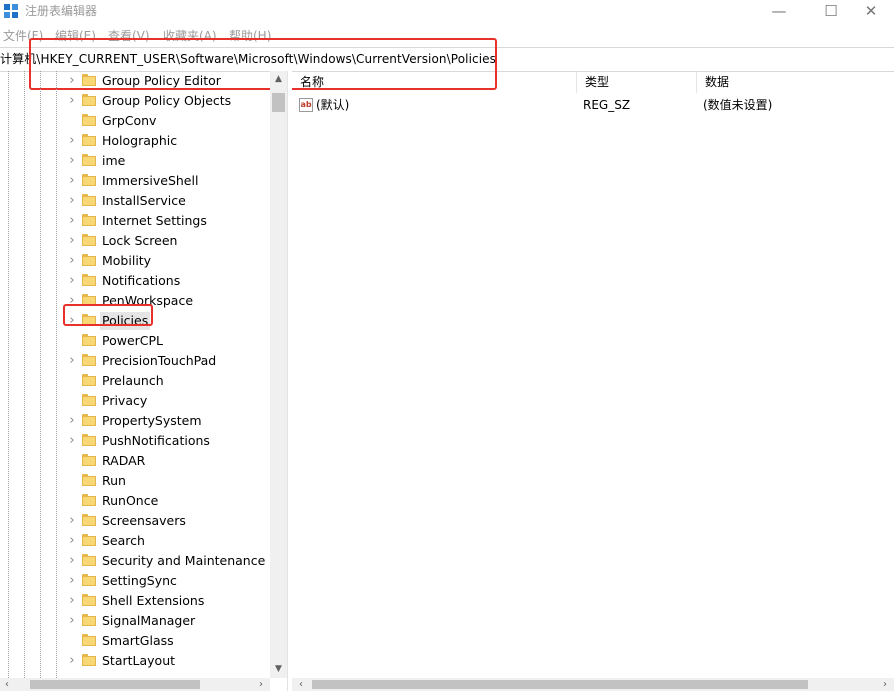 Image resolution: width=894 pixels, height=691 pixels. What do you see at coordinates (135, 401) in the screenshot?
I see `tree-item: Privacy` at bounding box center [135, 401].